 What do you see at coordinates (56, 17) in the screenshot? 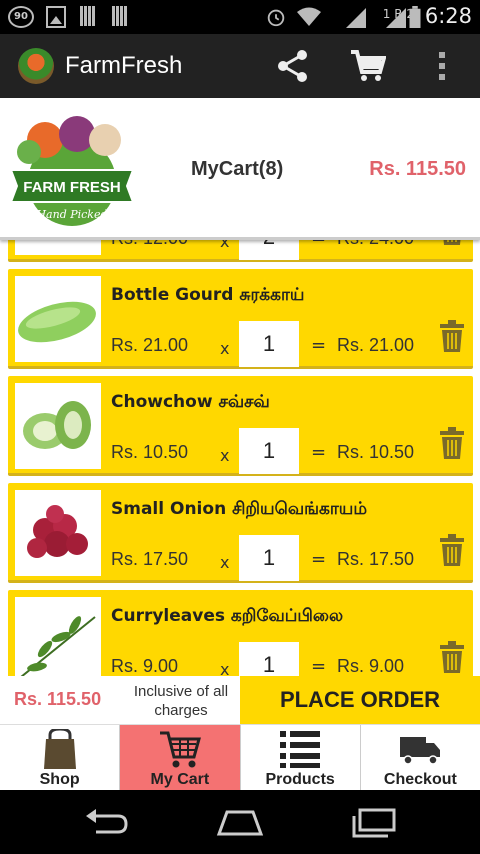
I see `image-notification-icon` at bounding box center [56, 17].